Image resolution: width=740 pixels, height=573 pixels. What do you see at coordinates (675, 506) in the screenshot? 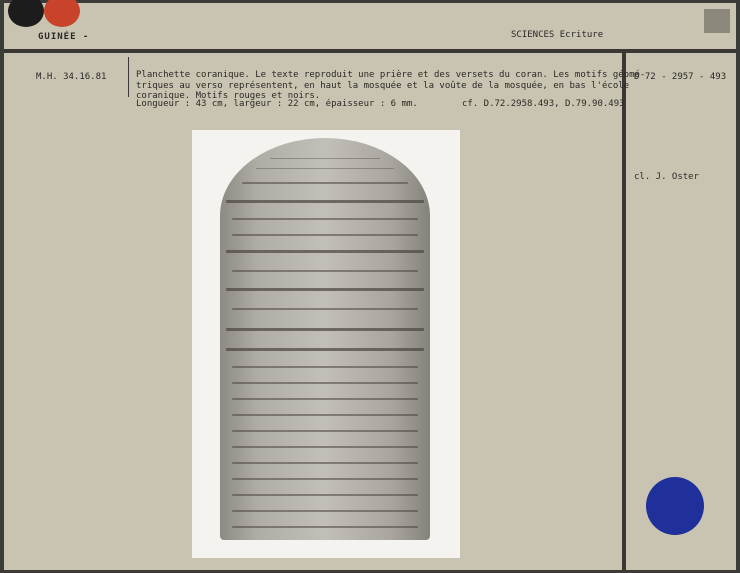
I see `blue-marker-dot` at bounding box center [675, 506].